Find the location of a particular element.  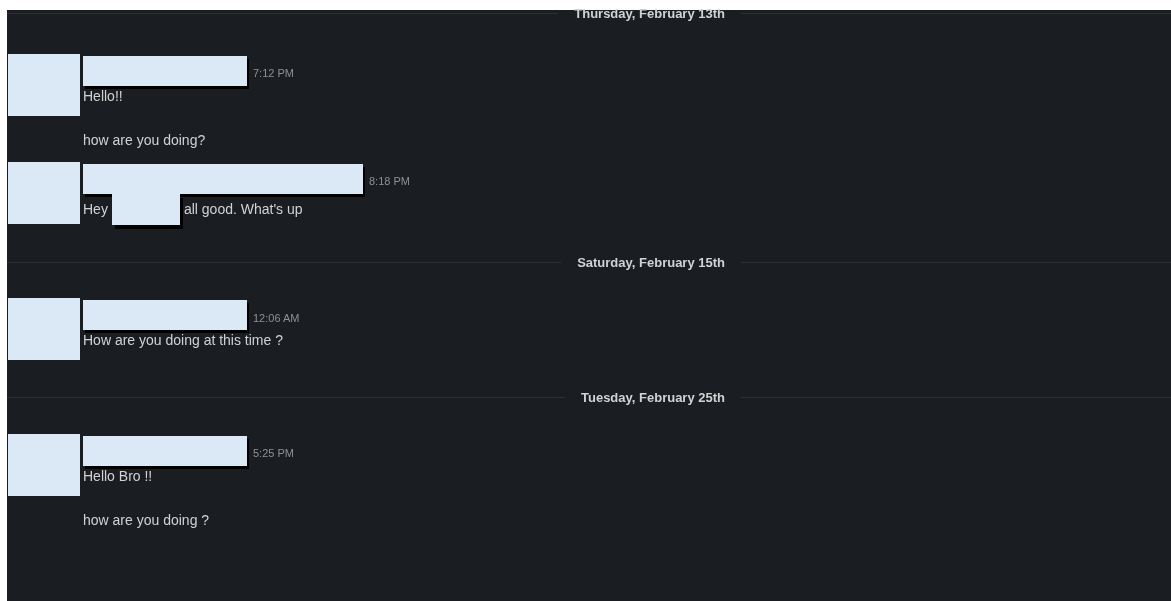

message-text: how are you doing? is located at coordinates (144, 140).